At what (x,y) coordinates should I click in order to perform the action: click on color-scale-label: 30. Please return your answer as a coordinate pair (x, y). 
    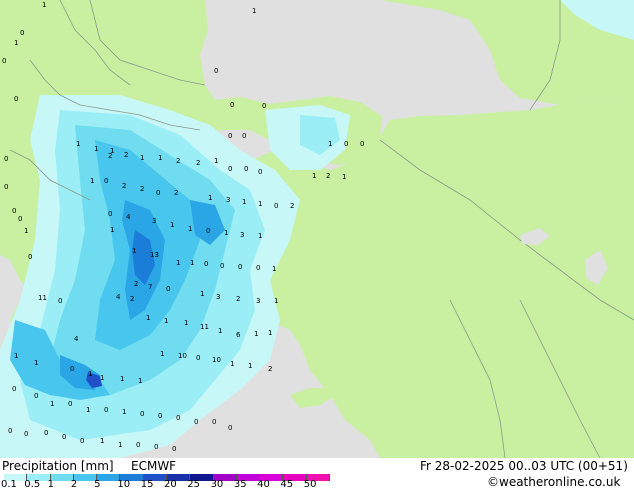
    Looking at the image, I should click on (217, 484).